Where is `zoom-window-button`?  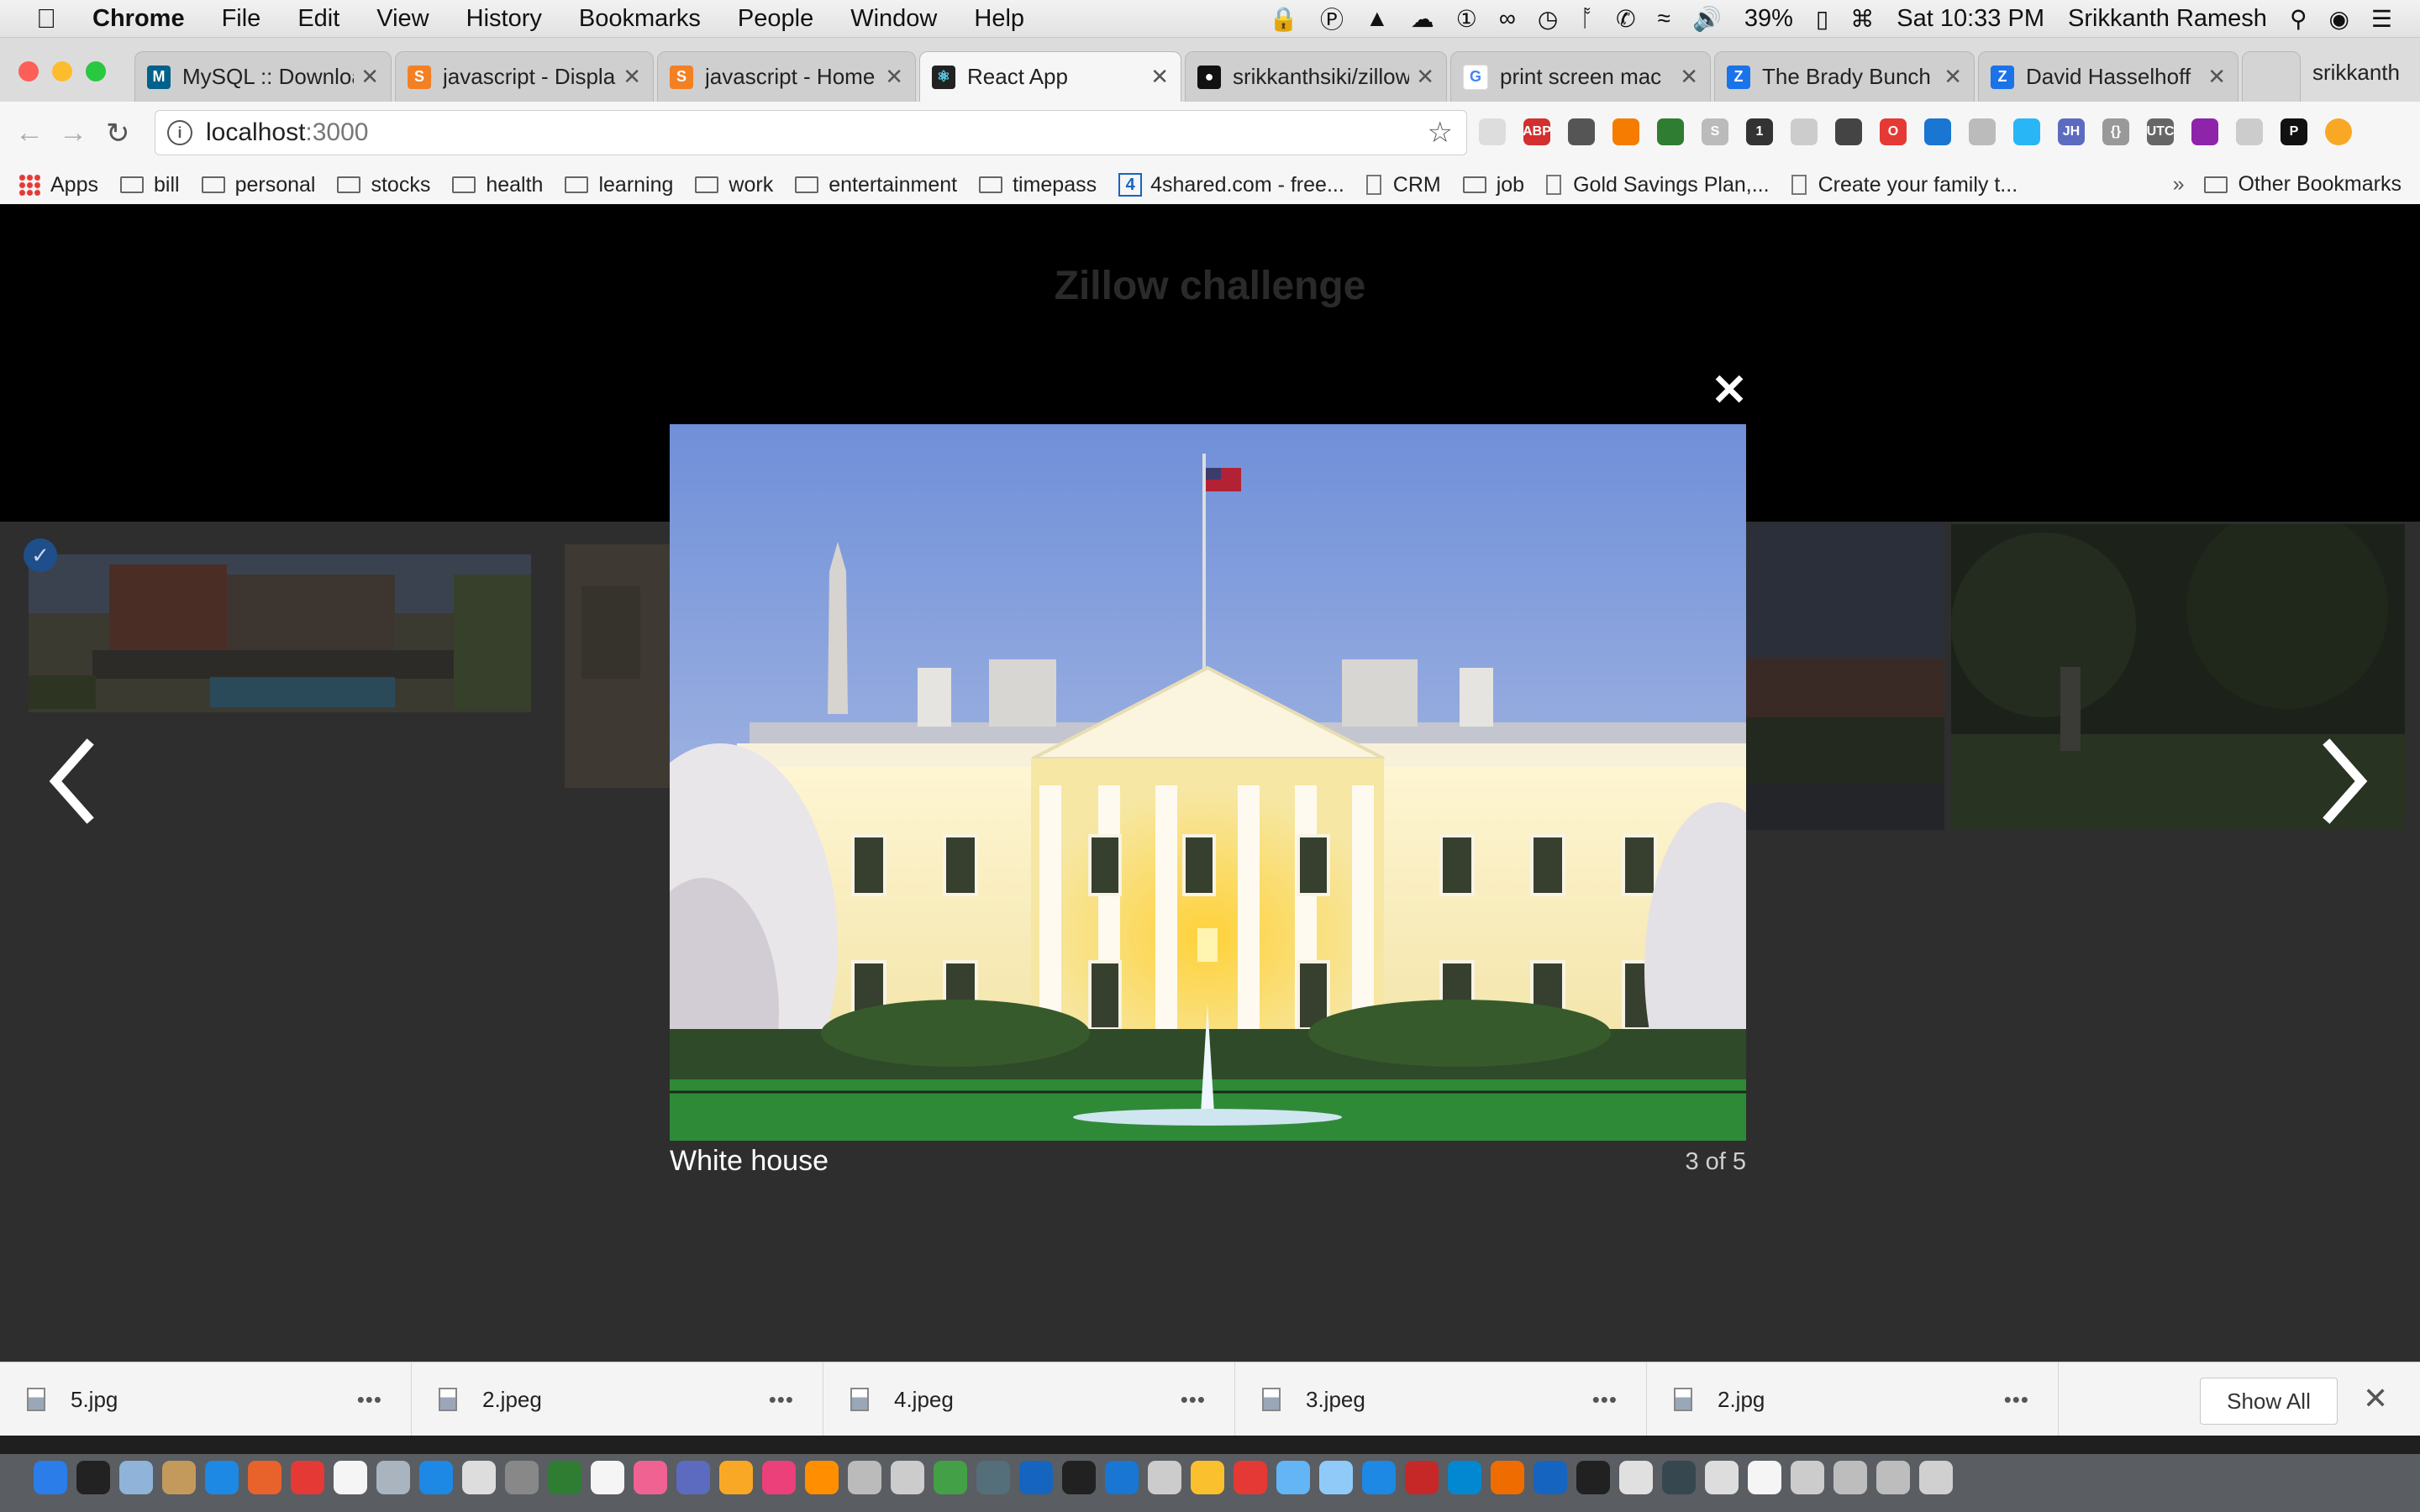
zoom-window-button is located at coordinates (96, 71).